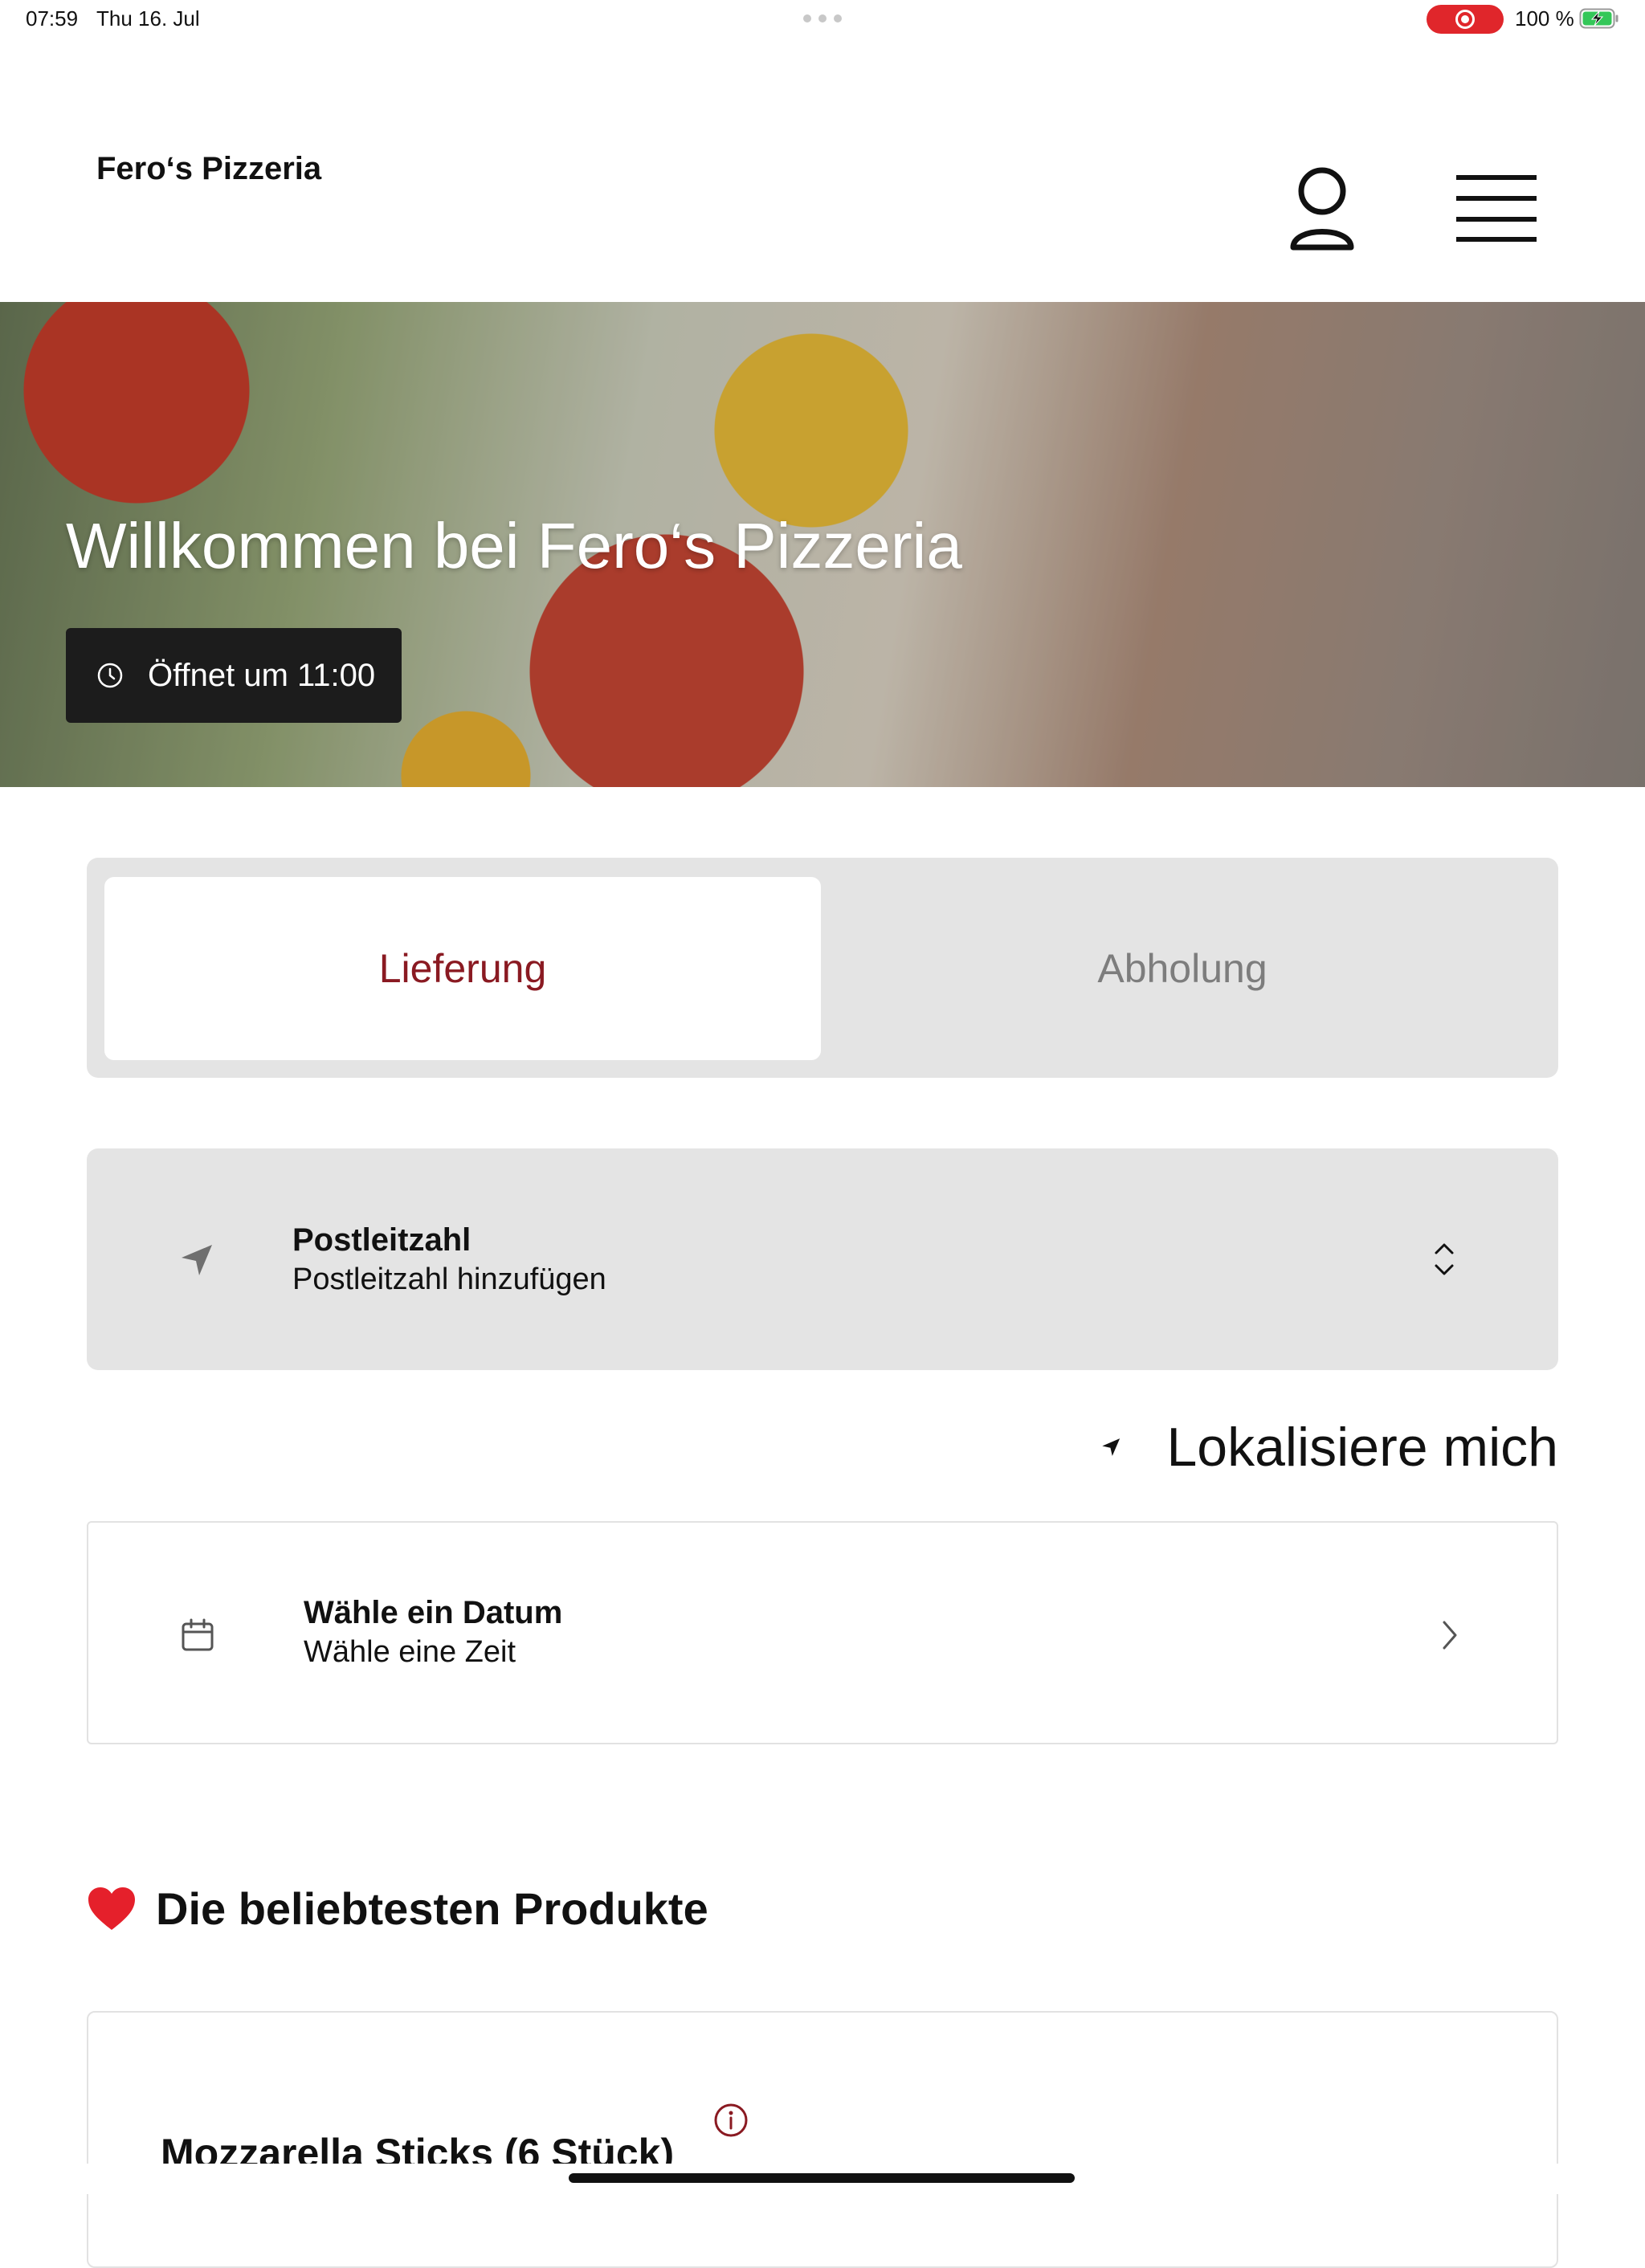 The image size is (1645, 2268). Describe the element at coordinates (822, 1259) in the screenshot. I see `postal-code-selector: Postleitzahl Postleitzahl hinzufügen` at that location.